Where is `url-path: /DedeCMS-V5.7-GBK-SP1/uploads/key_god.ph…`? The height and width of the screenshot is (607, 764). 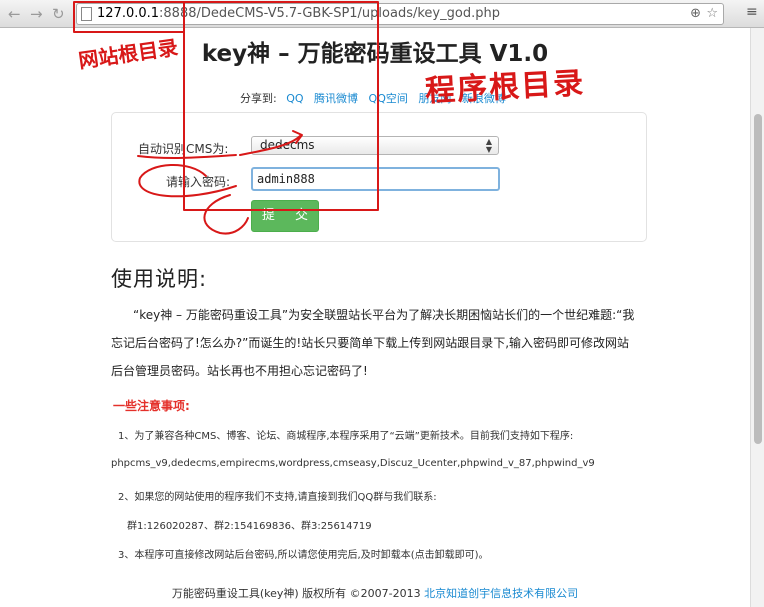 url-path: /DedeCMS-V5.7-GBK-SP1/uploads/key_god.ph… is located at coordinates (348, 13).